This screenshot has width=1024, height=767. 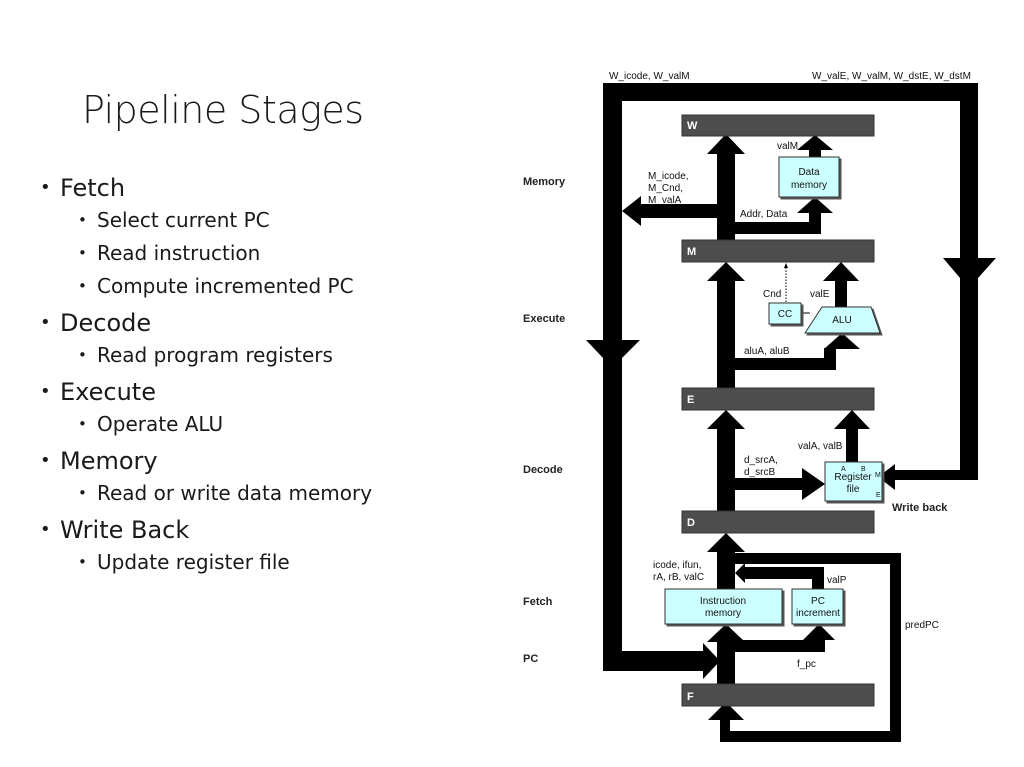 What do you see at coordinates (778, 399) in the screenshot?
I see `pipeline-register-e: E` at bounding box center [778, 399].